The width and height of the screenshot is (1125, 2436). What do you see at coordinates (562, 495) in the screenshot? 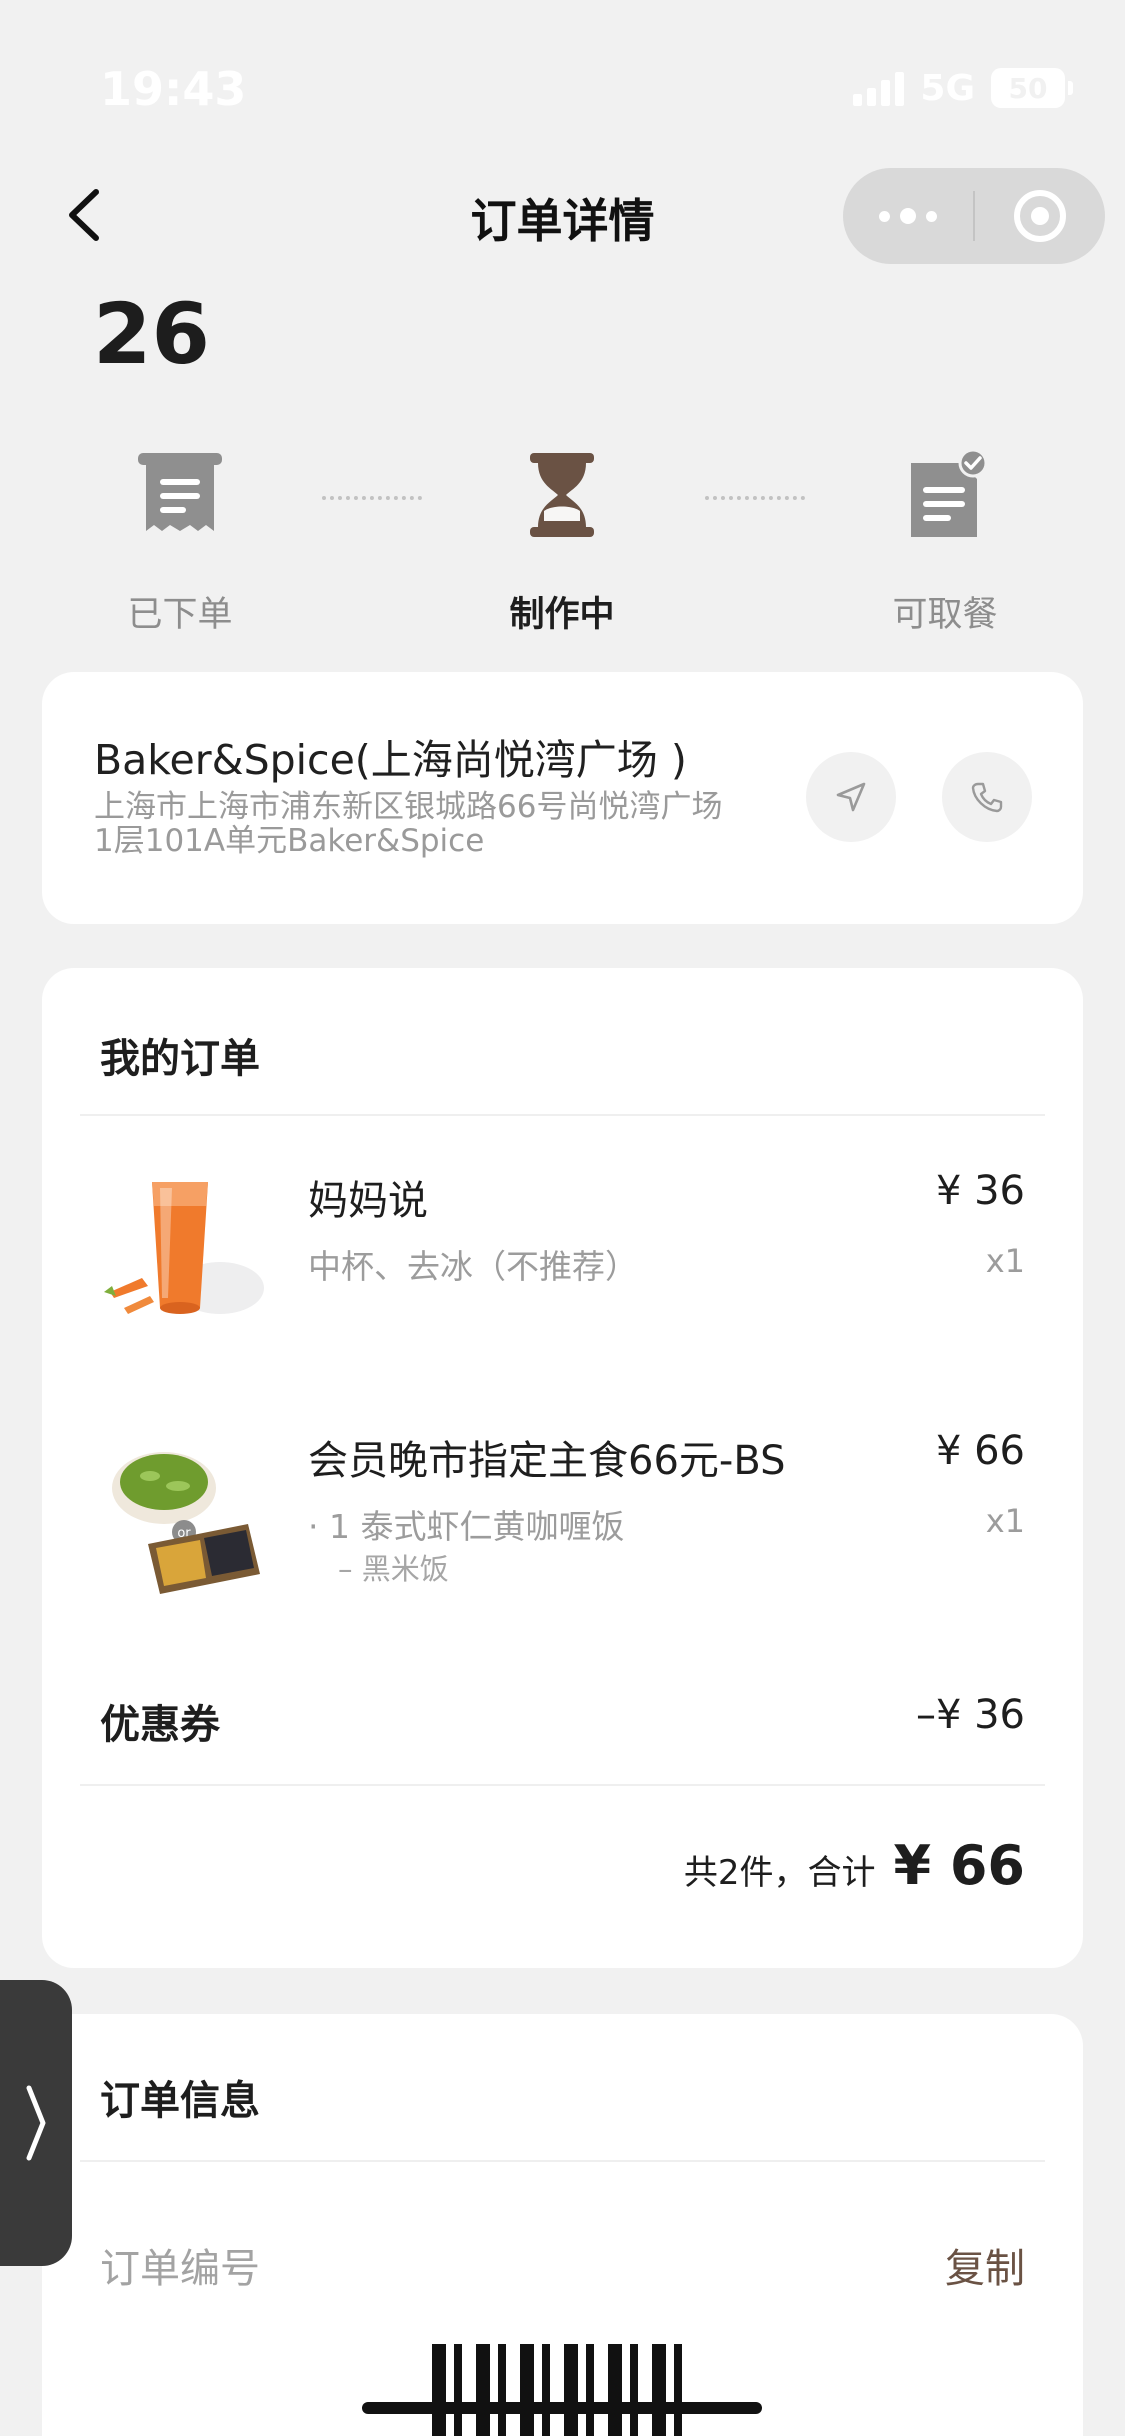
I see `hourglass-icon` at bounding box center [562, 495].